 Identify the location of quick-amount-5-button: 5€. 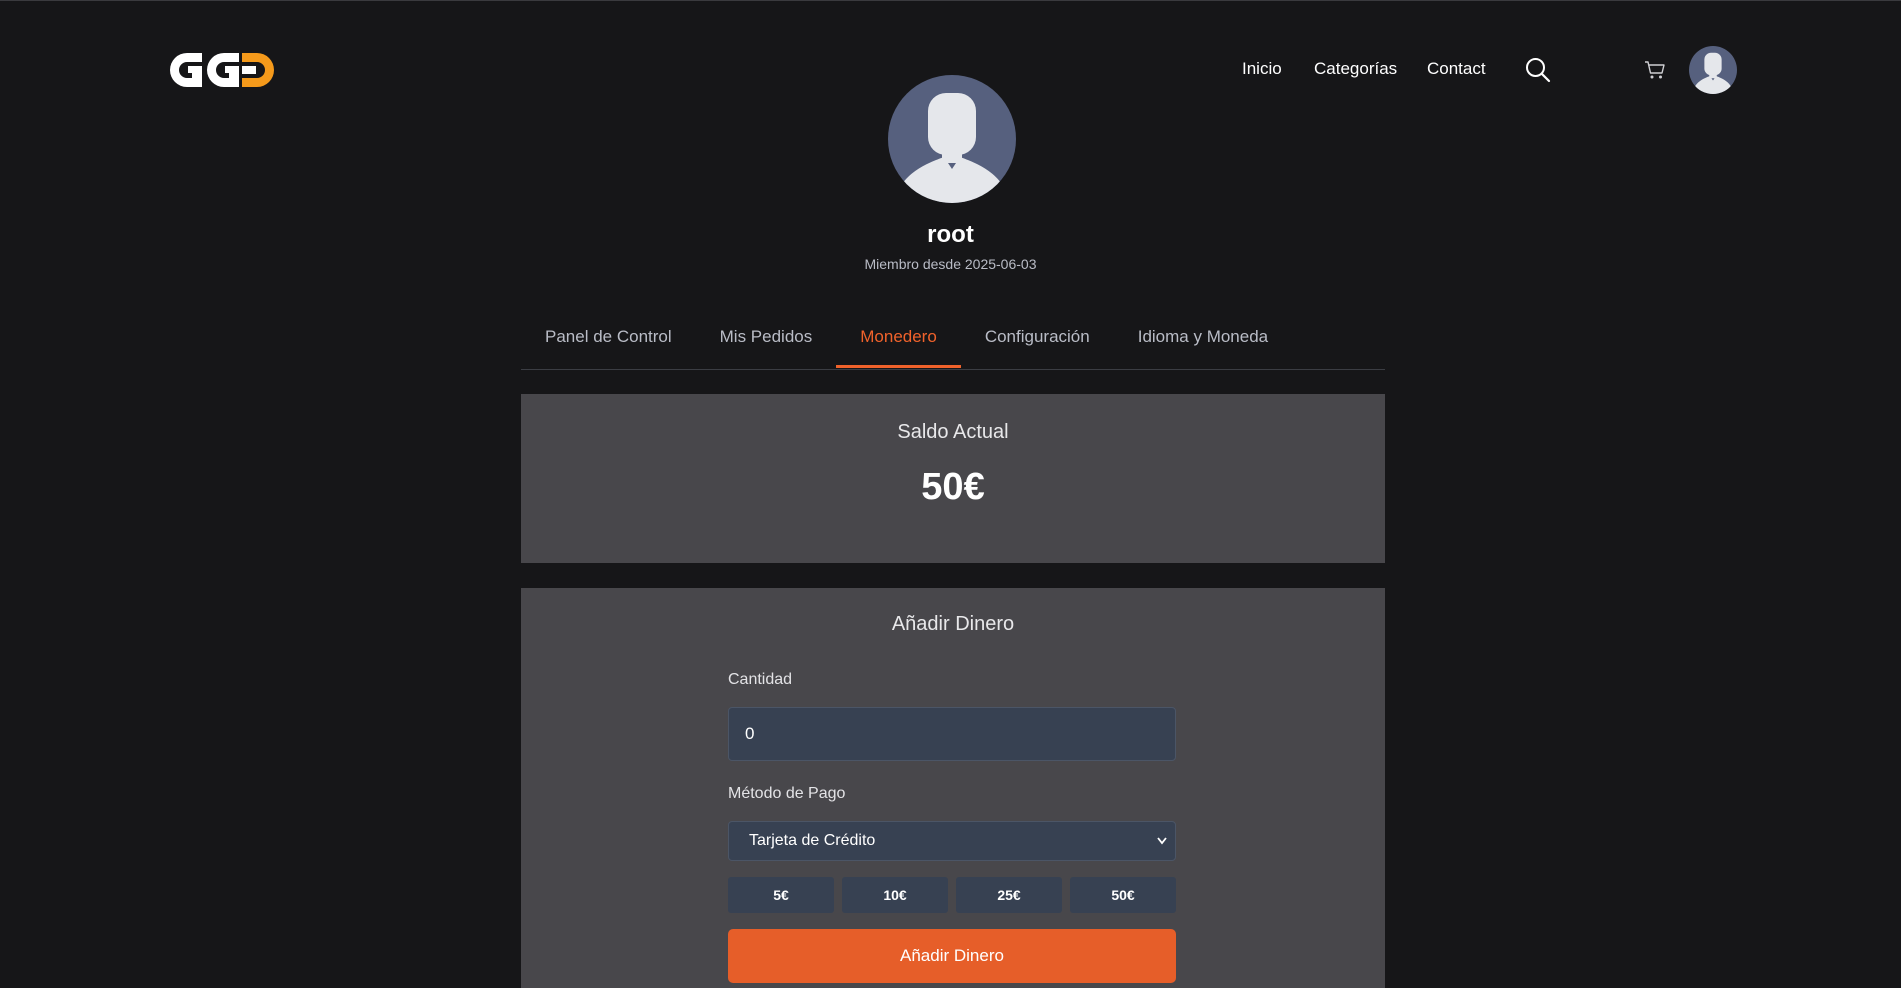
(781, 895).